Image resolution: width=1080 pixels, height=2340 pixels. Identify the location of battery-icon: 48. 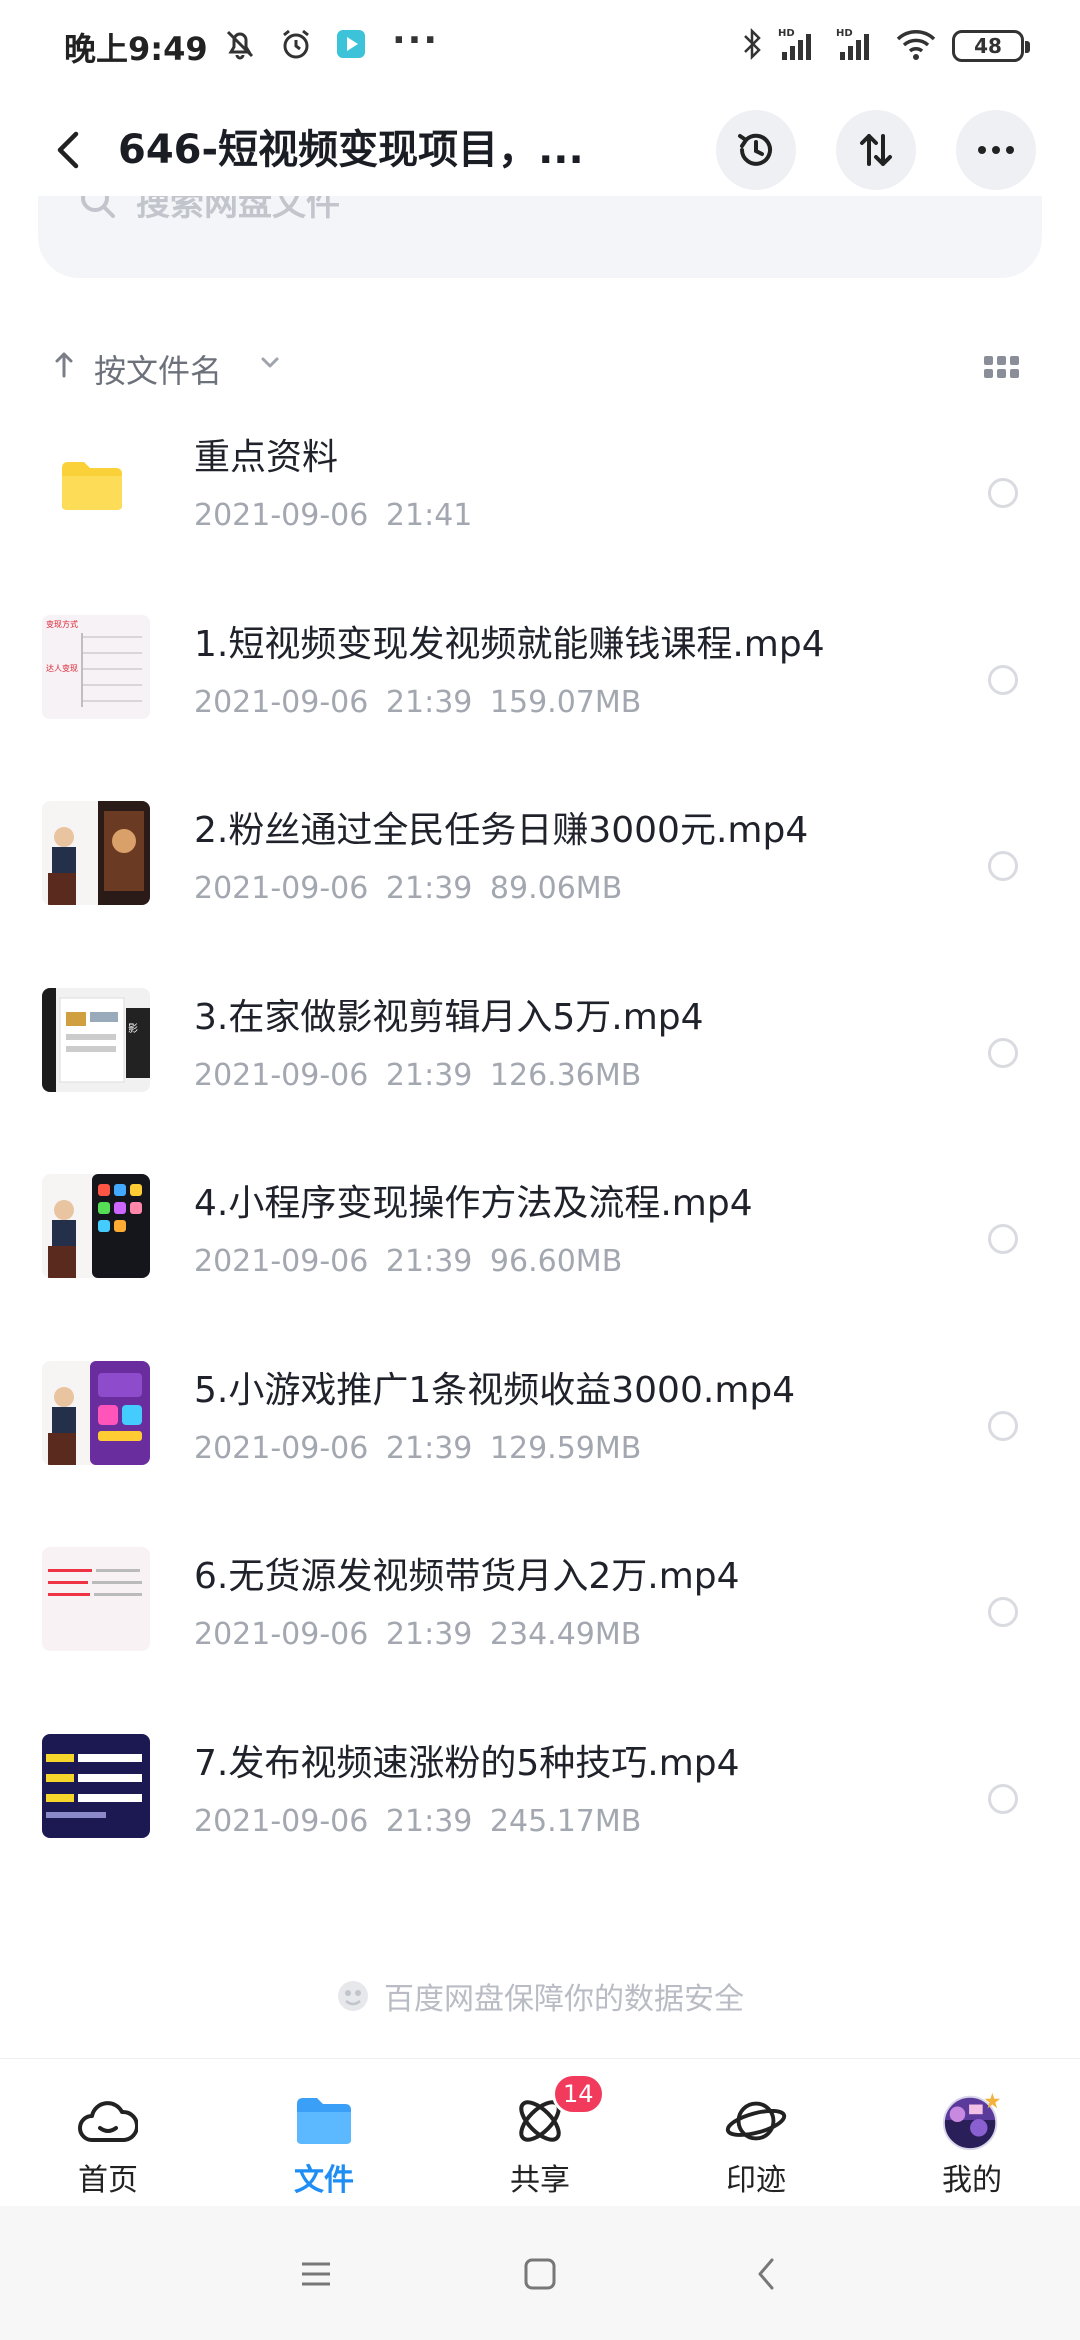
(991, 46).